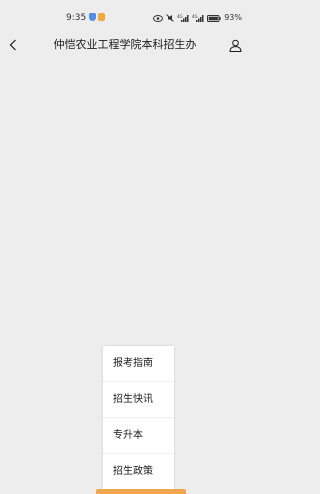 The width and height of the screenshot is (320, 494). I want to click on menu-item-application-guide: 报考指南, so click(138, 364).